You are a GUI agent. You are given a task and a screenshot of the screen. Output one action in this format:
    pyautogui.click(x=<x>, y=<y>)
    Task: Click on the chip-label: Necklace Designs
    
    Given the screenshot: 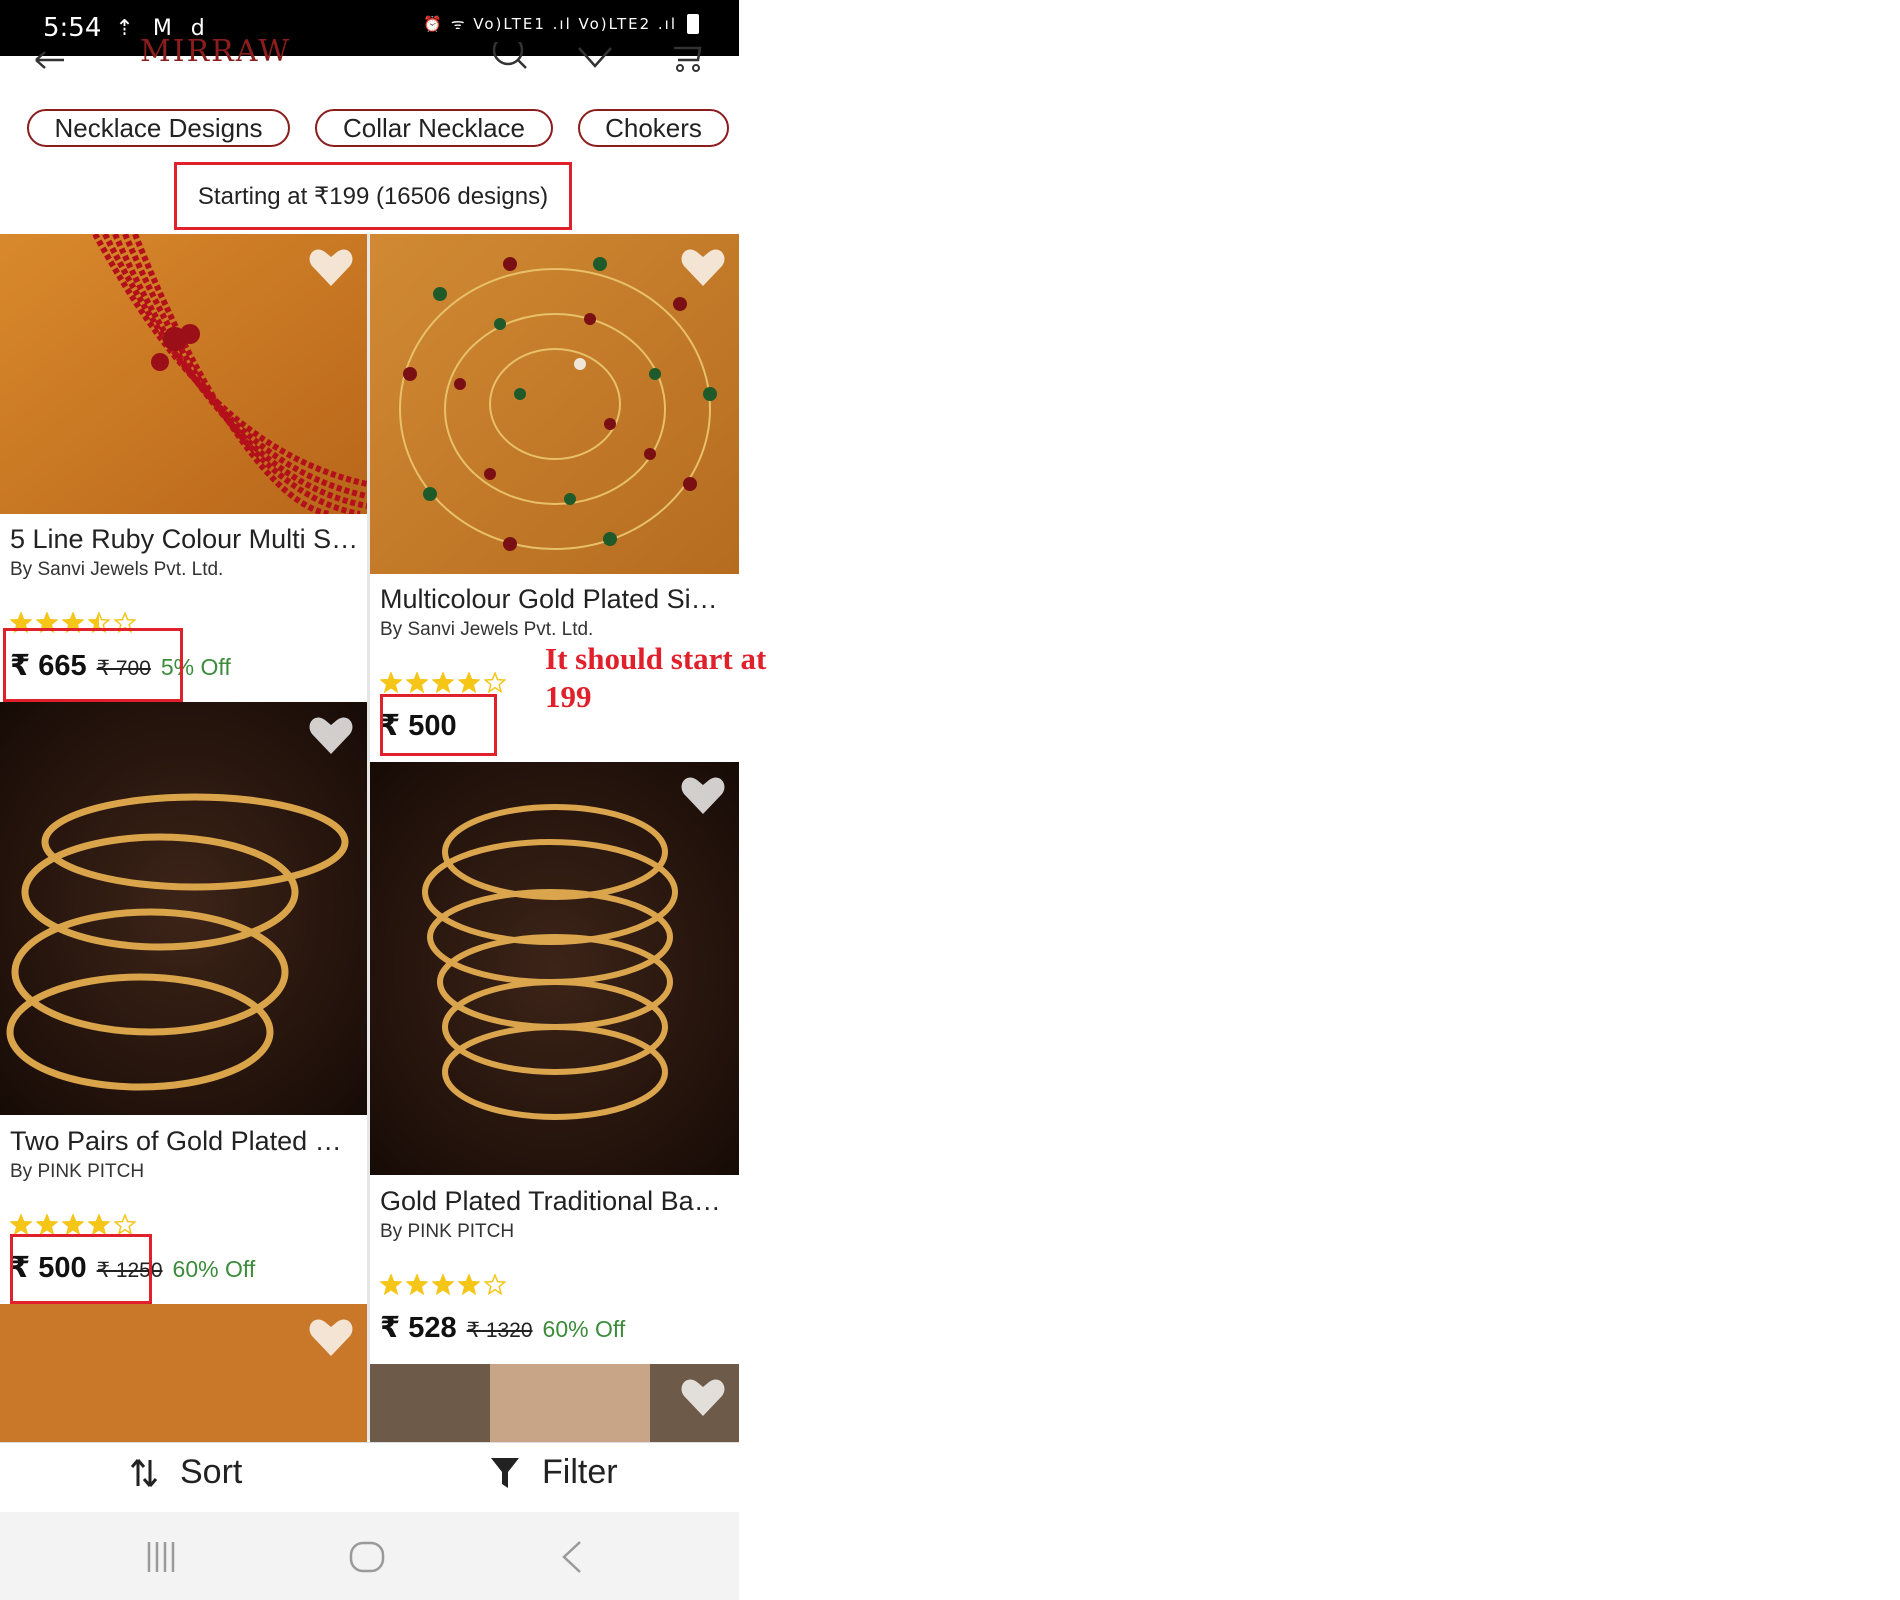 What is the action you would take?
    pyautogui.click(x=158, y=127)
    